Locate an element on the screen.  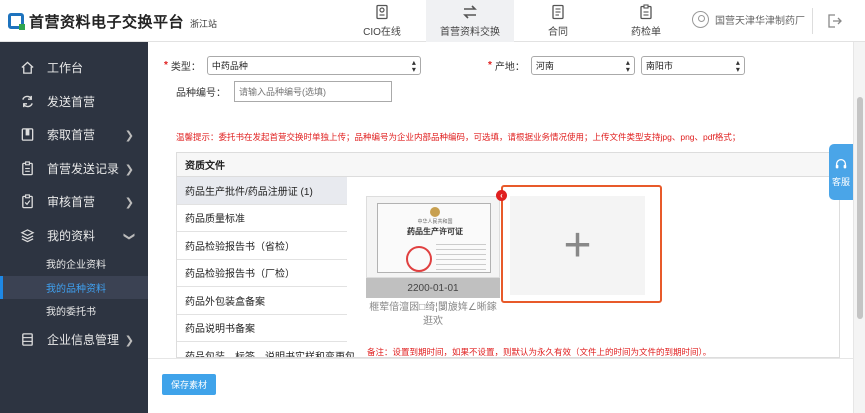
sidebar-item-send-record: 首营发送记录 ❯ is located at coordinates (74, 169).